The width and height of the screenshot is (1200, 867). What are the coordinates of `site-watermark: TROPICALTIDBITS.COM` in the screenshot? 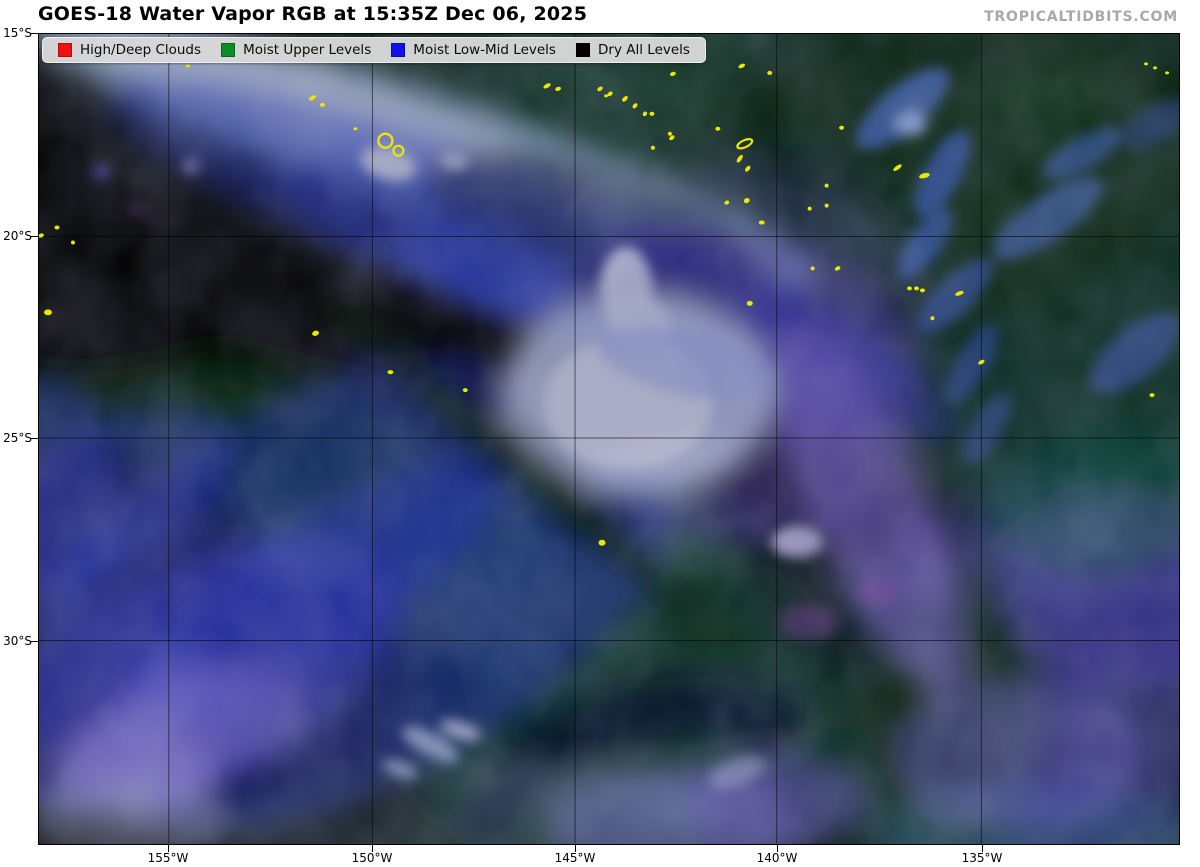 It's located at (1081, 17).